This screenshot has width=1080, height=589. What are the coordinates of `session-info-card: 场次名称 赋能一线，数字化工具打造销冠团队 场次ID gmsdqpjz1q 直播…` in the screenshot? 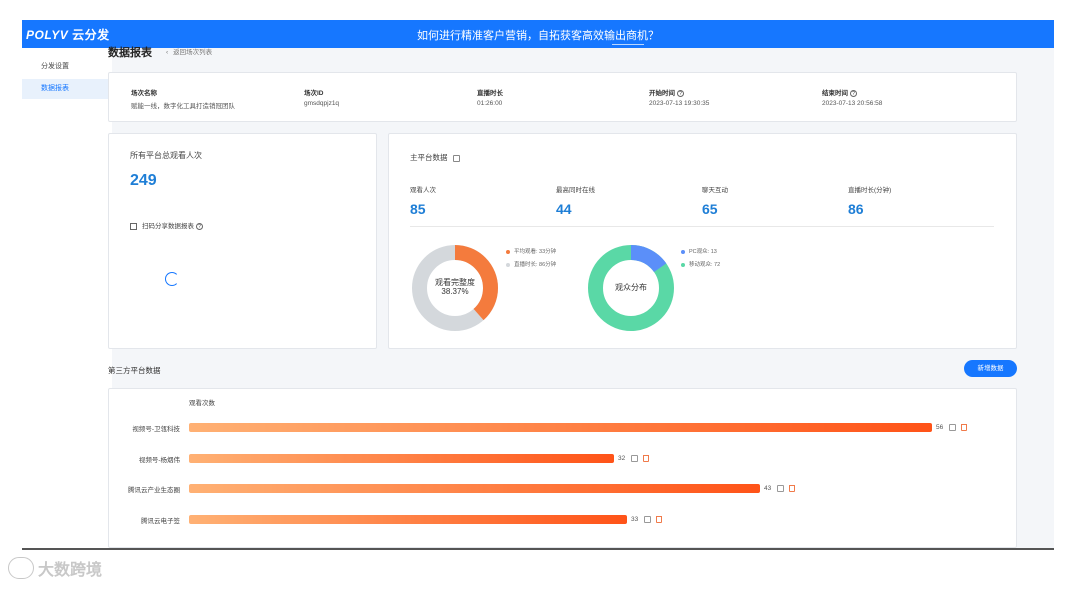 It's located at (562, 97).